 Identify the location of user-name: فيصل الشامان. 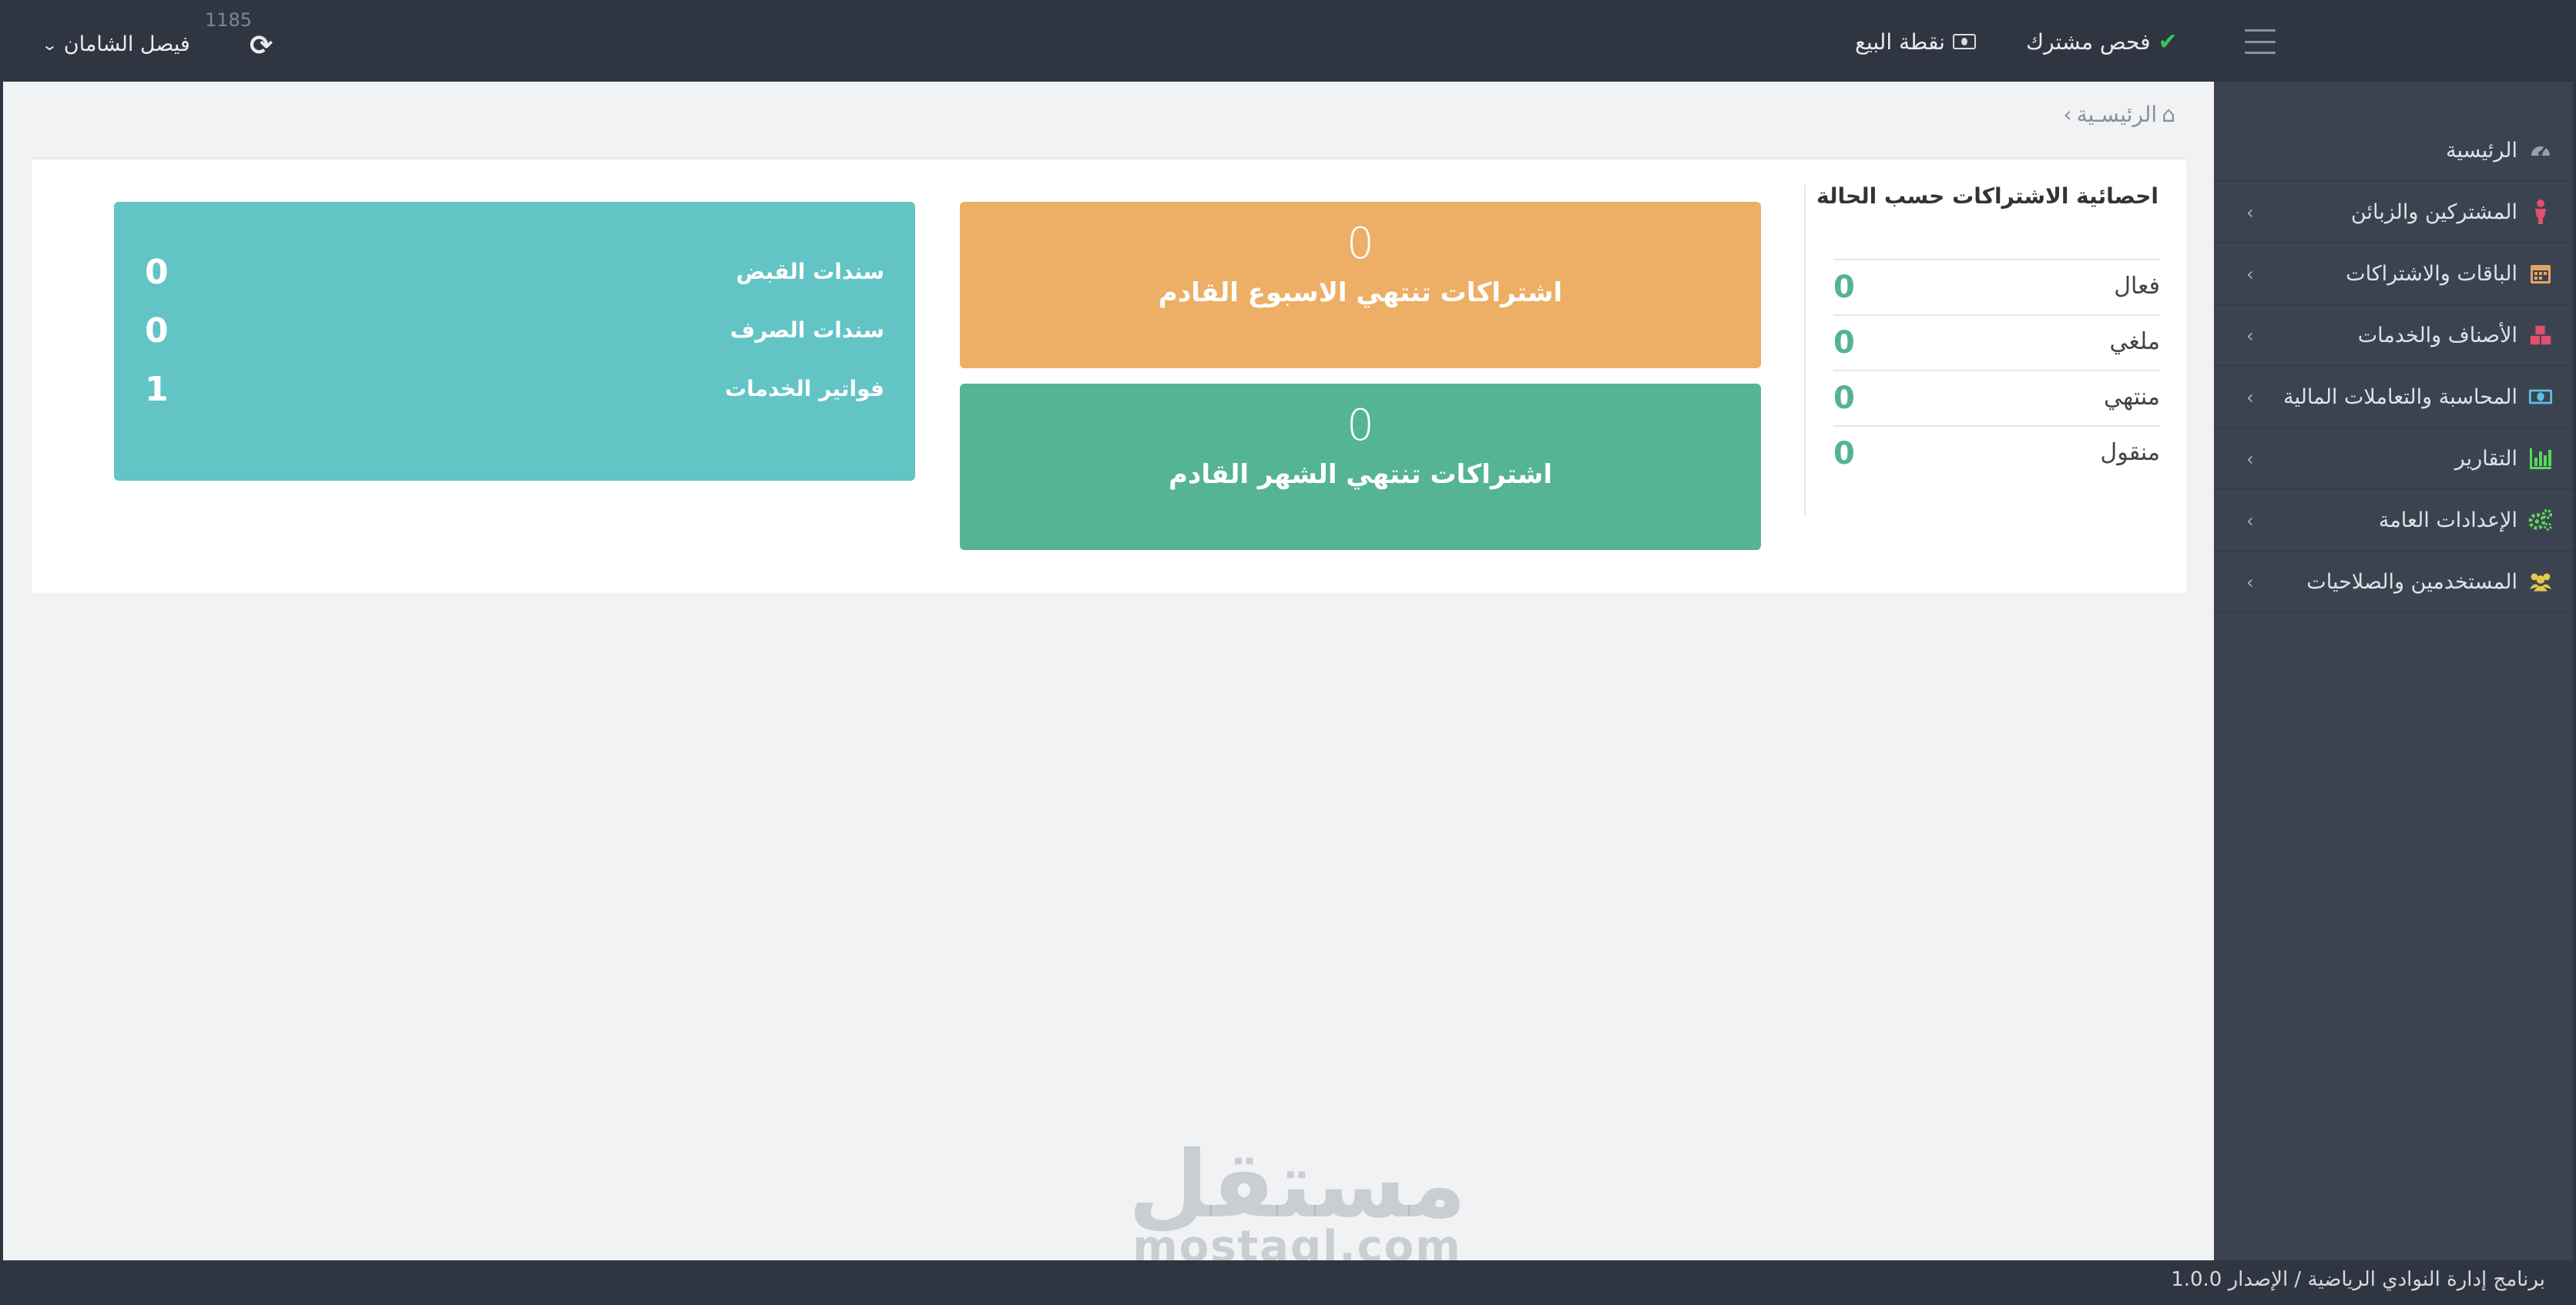
(126, 44).